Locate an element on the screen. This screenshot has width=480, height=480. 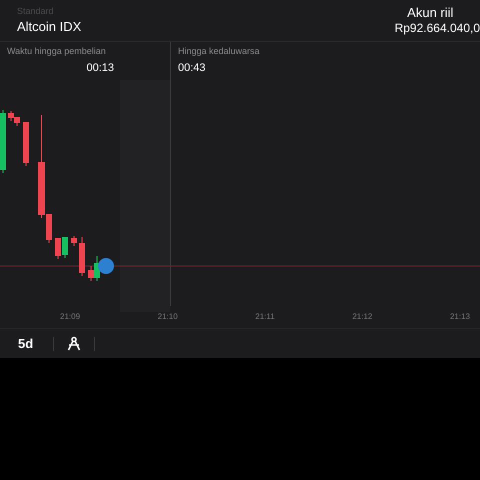
timer-value: 00:43 is located at coordinates (192, 68).